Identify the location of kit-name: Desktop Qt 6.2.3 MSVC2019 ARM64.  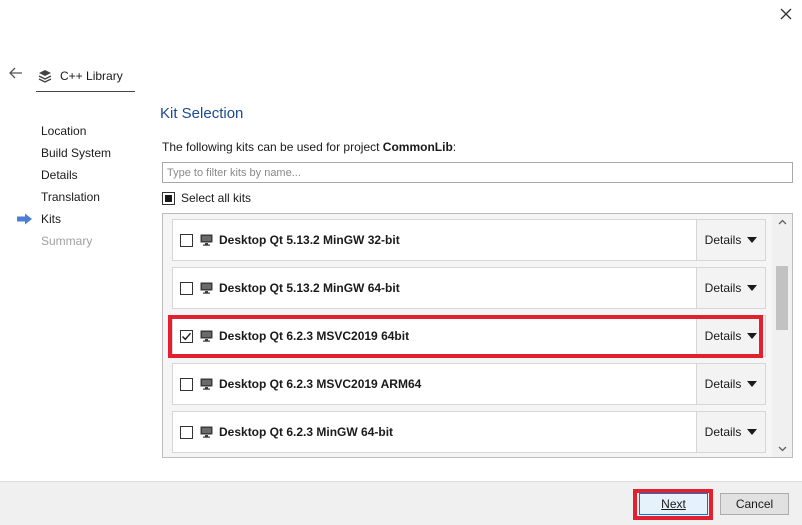
(320, 384).